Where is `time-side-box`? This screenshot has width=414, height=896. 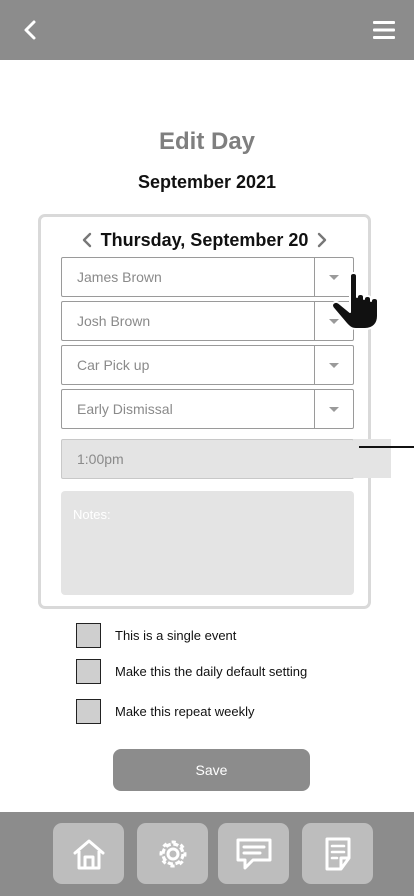
time-side-box is located at coordinates (372, 458).